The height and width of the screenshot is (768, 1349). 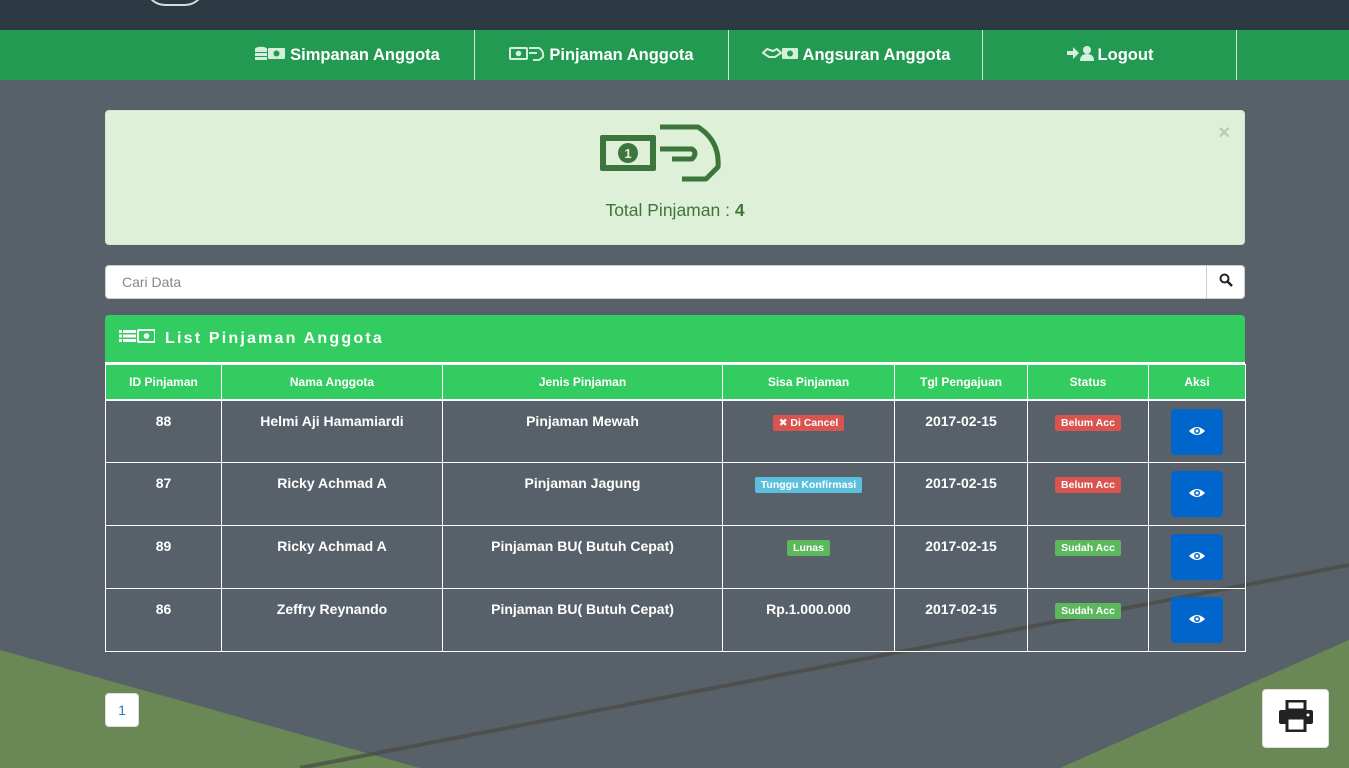 What do you see at coordinates (272, 55) in the screenshot?
I see `coins-money-icon` at bounding box center [272, 55].